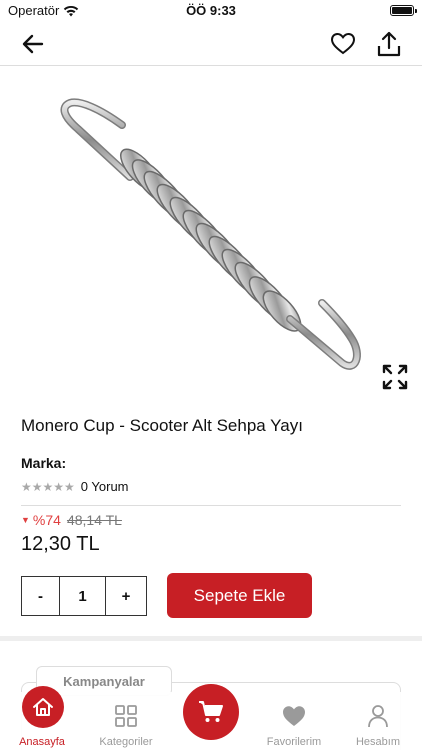 The image size is (422, 750). I want to click on status-bar: Operatör ÖÖ 9:33, so click(211, 11).